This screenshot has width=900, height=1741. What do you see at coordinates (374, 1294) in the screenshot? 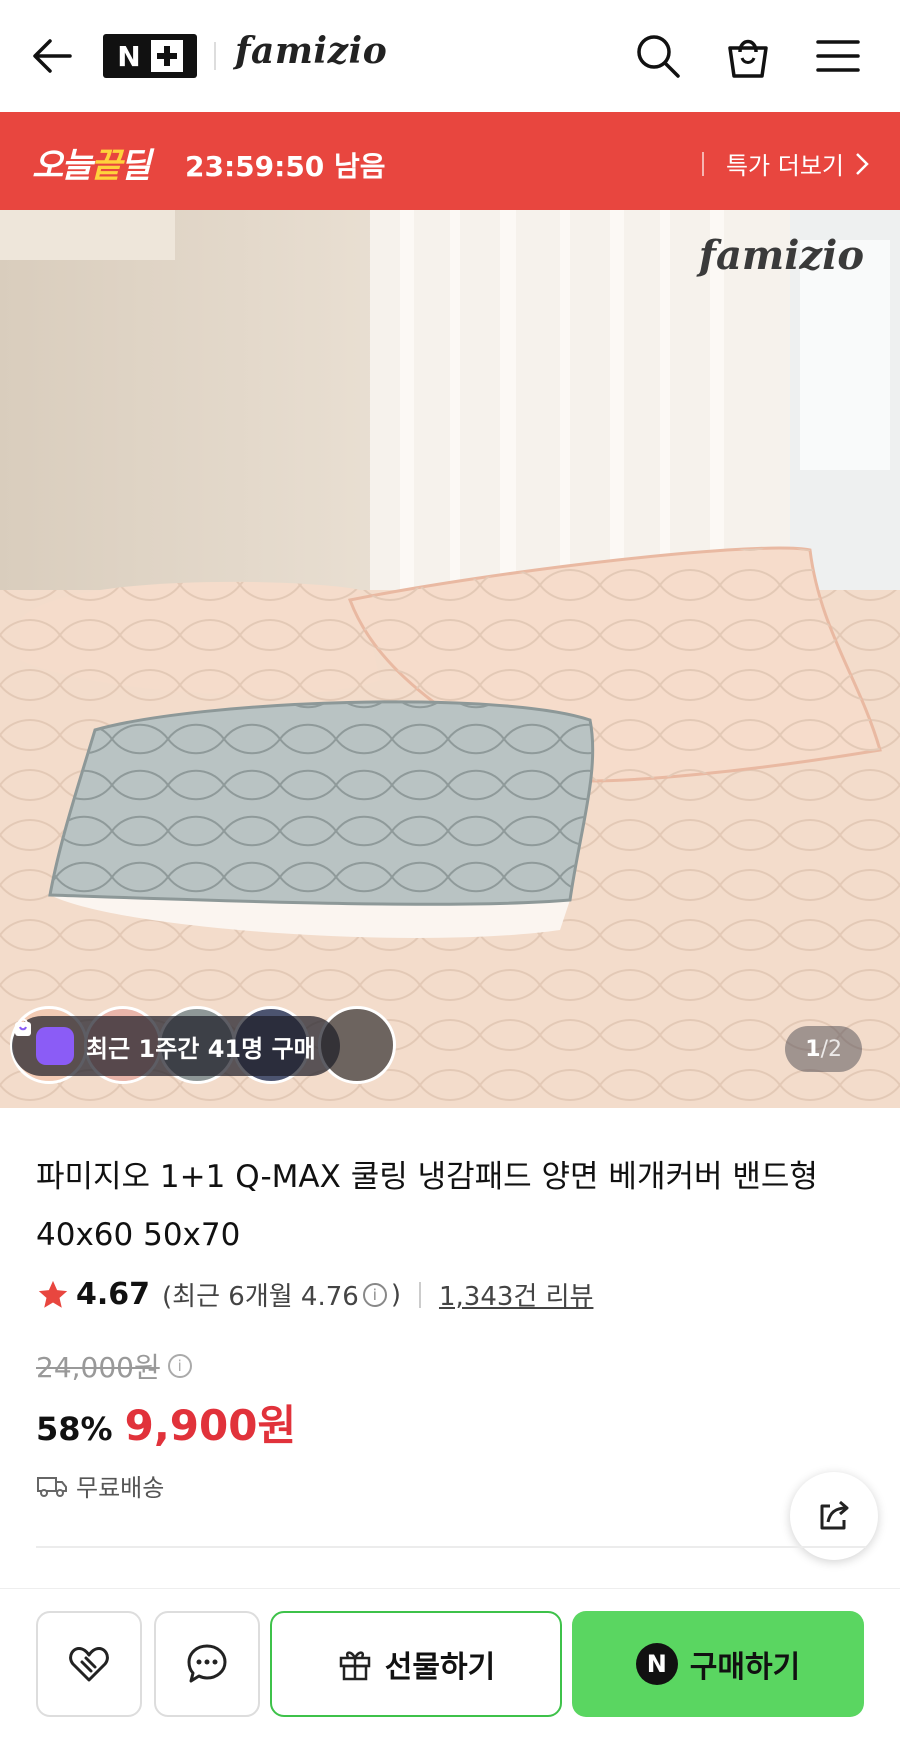
I see `info-icon: i` at bounding box center [374, 1294].